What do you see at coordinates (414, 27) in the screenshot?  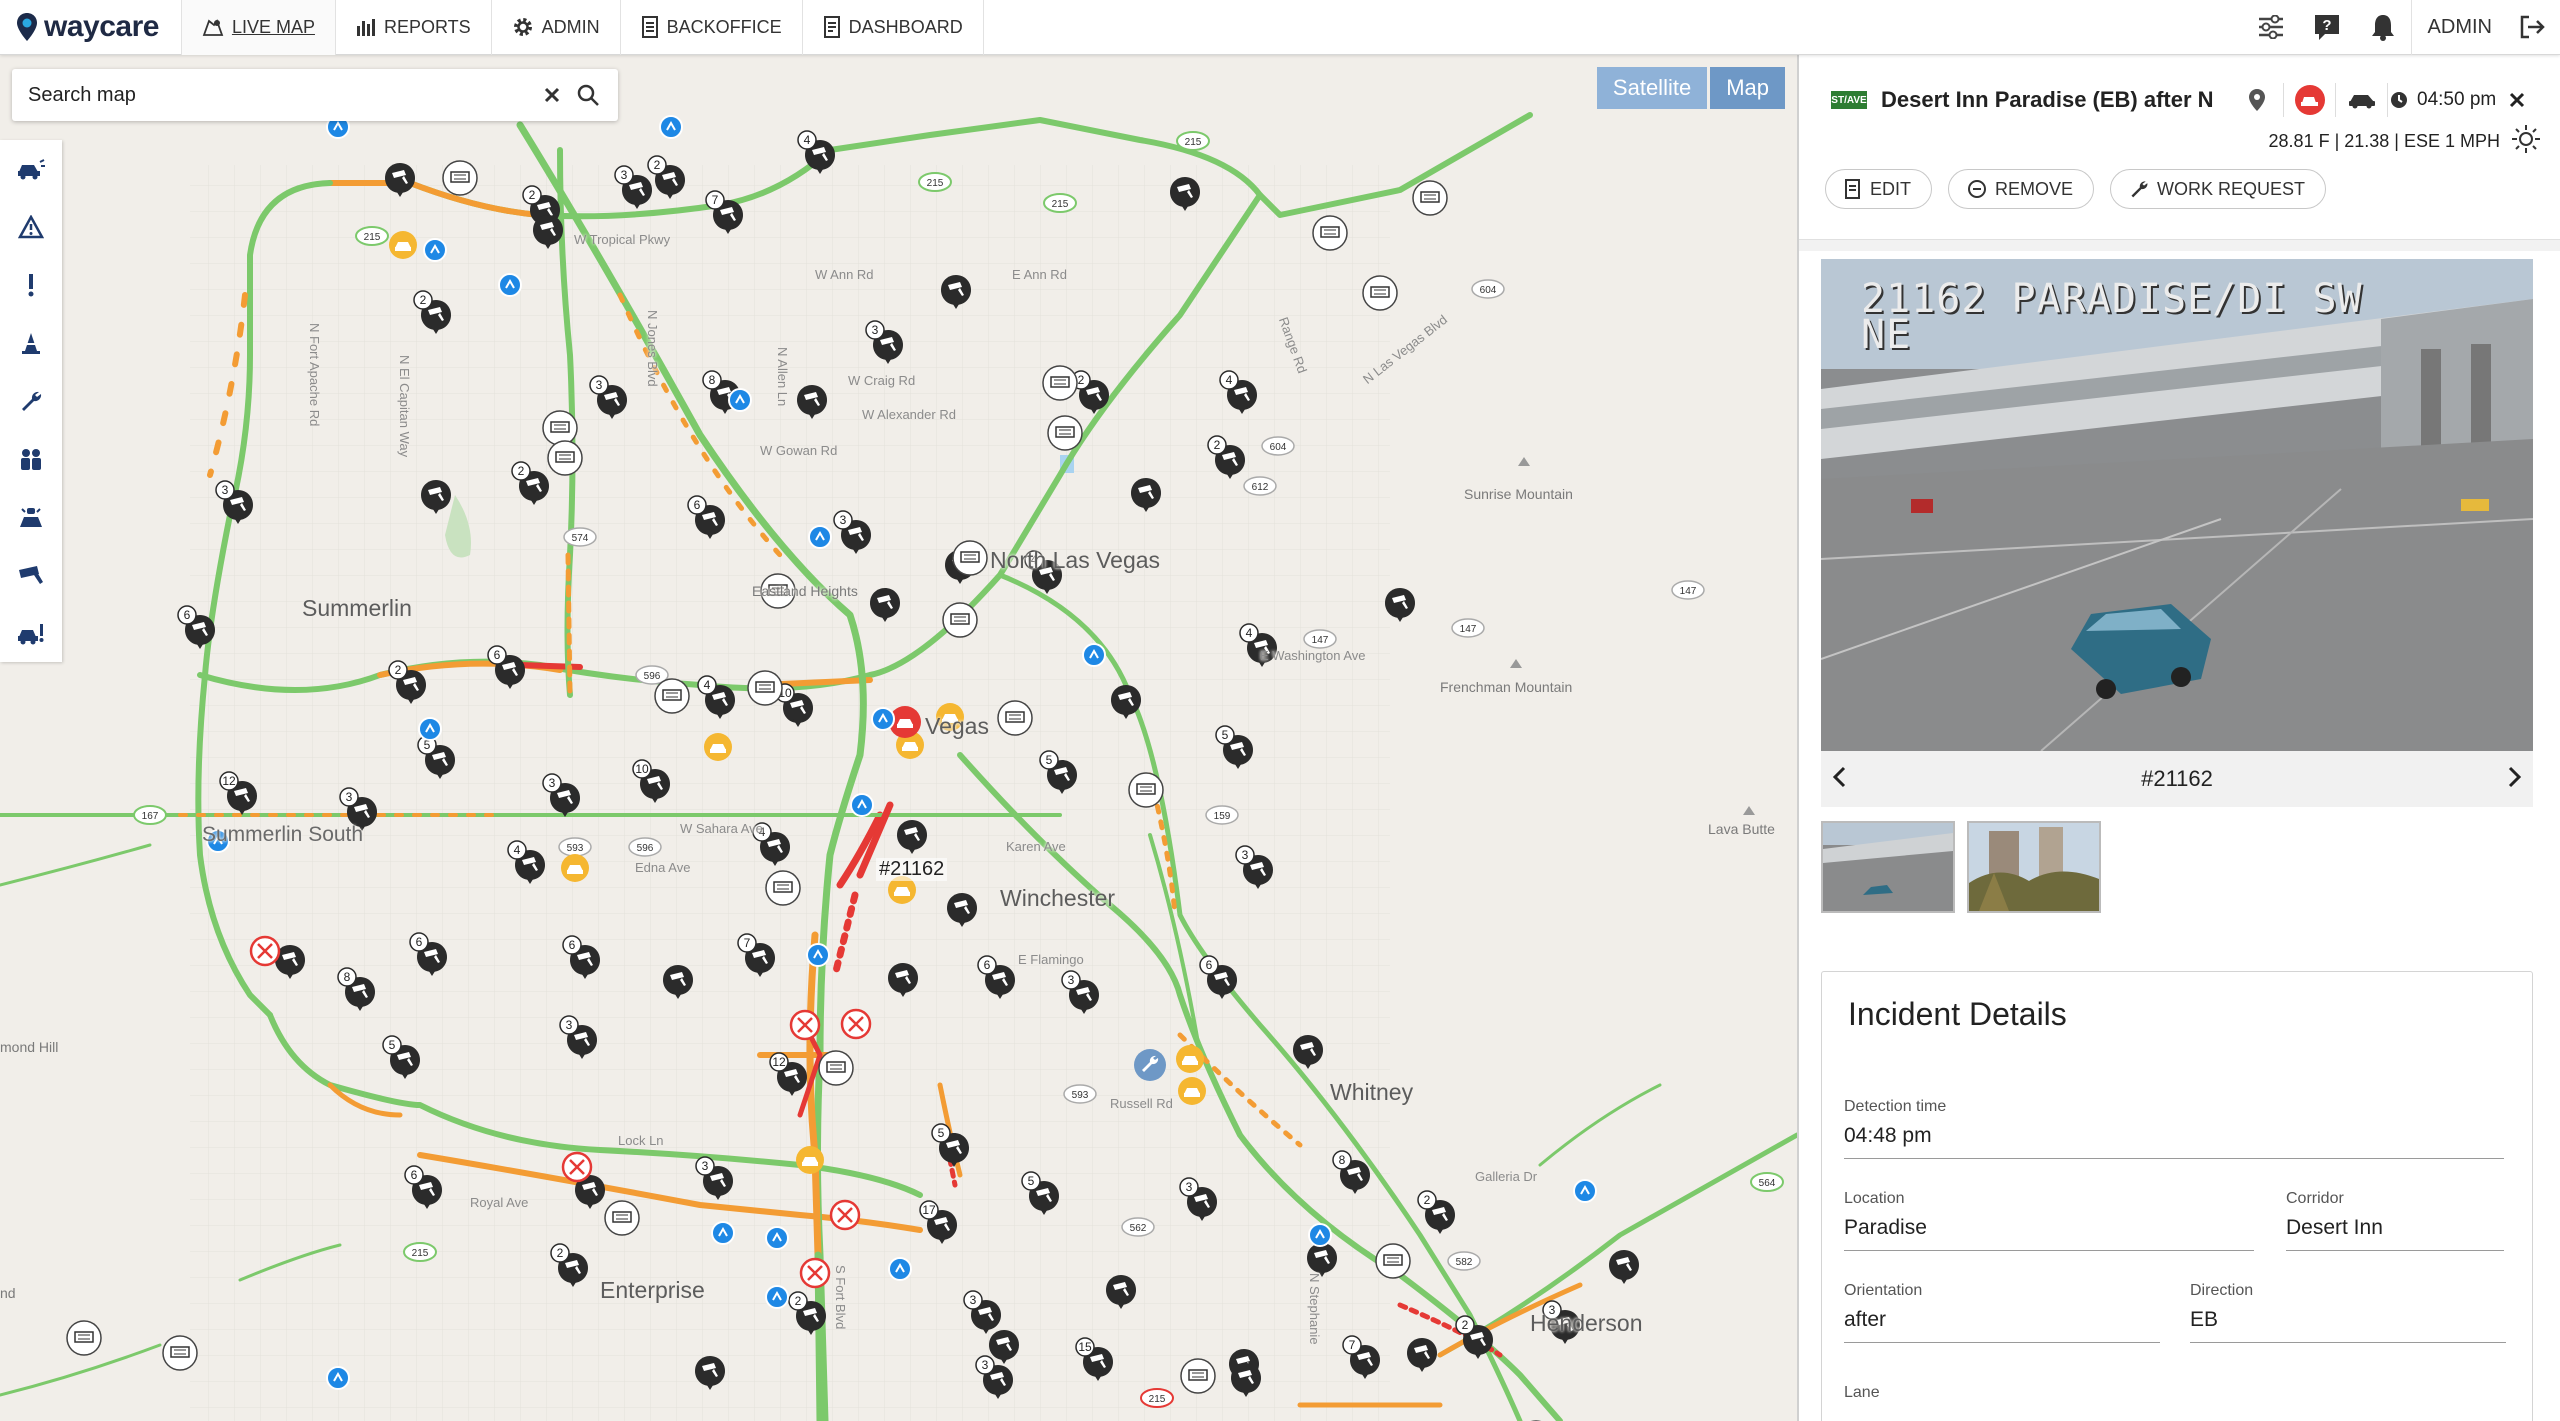 I see `nav-reports: REPORTS` at bounding box center [414, 27].